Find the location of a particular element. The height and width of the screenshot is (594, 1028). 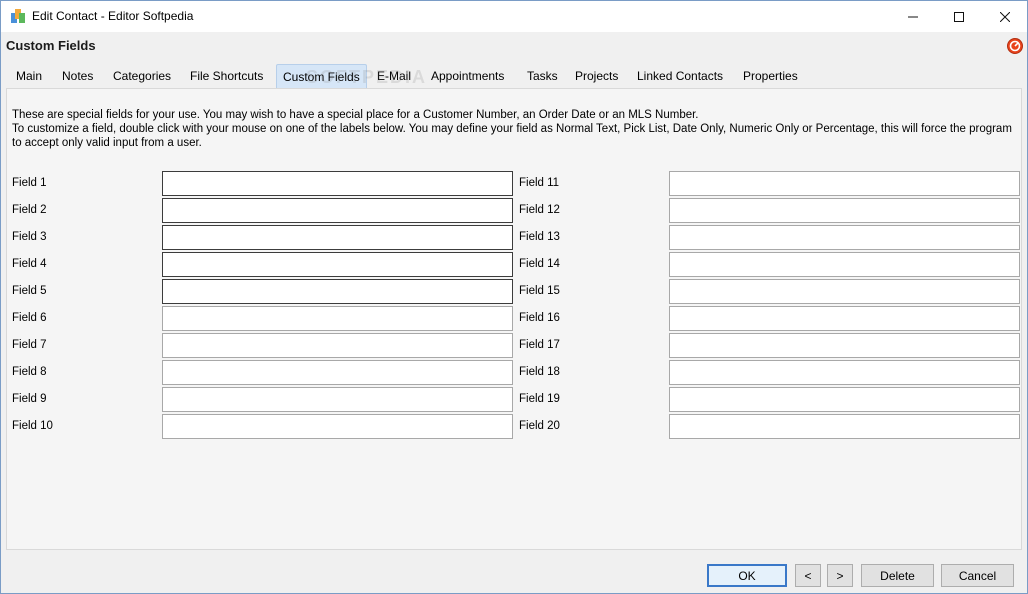

field-10-input is located at coordinates (337, 426).